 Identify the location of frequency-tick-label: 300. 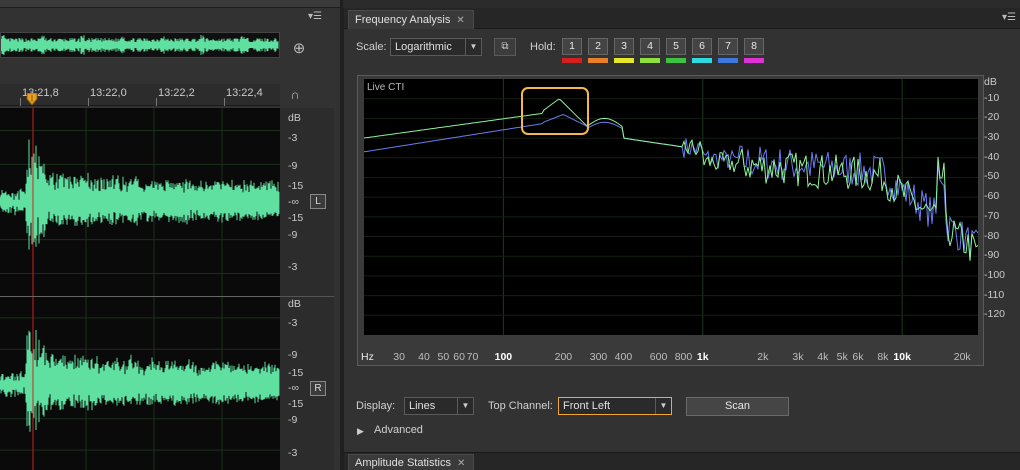
(598, 357).